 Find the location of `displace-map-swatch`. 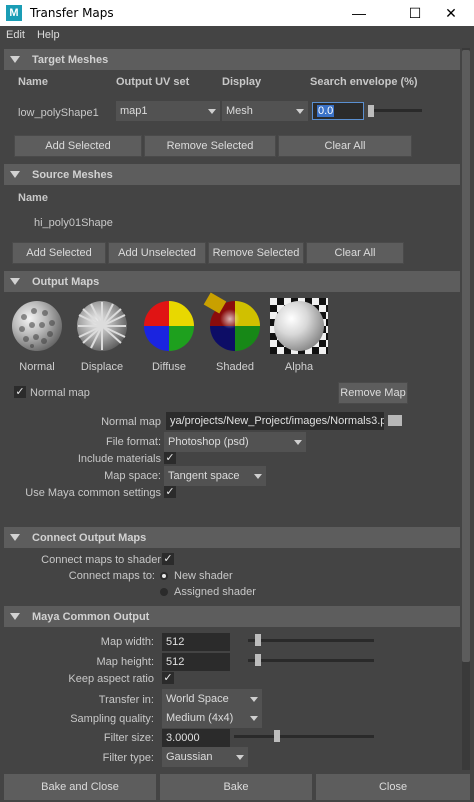

displace-map-swatch is located at coordinates (102, 326).